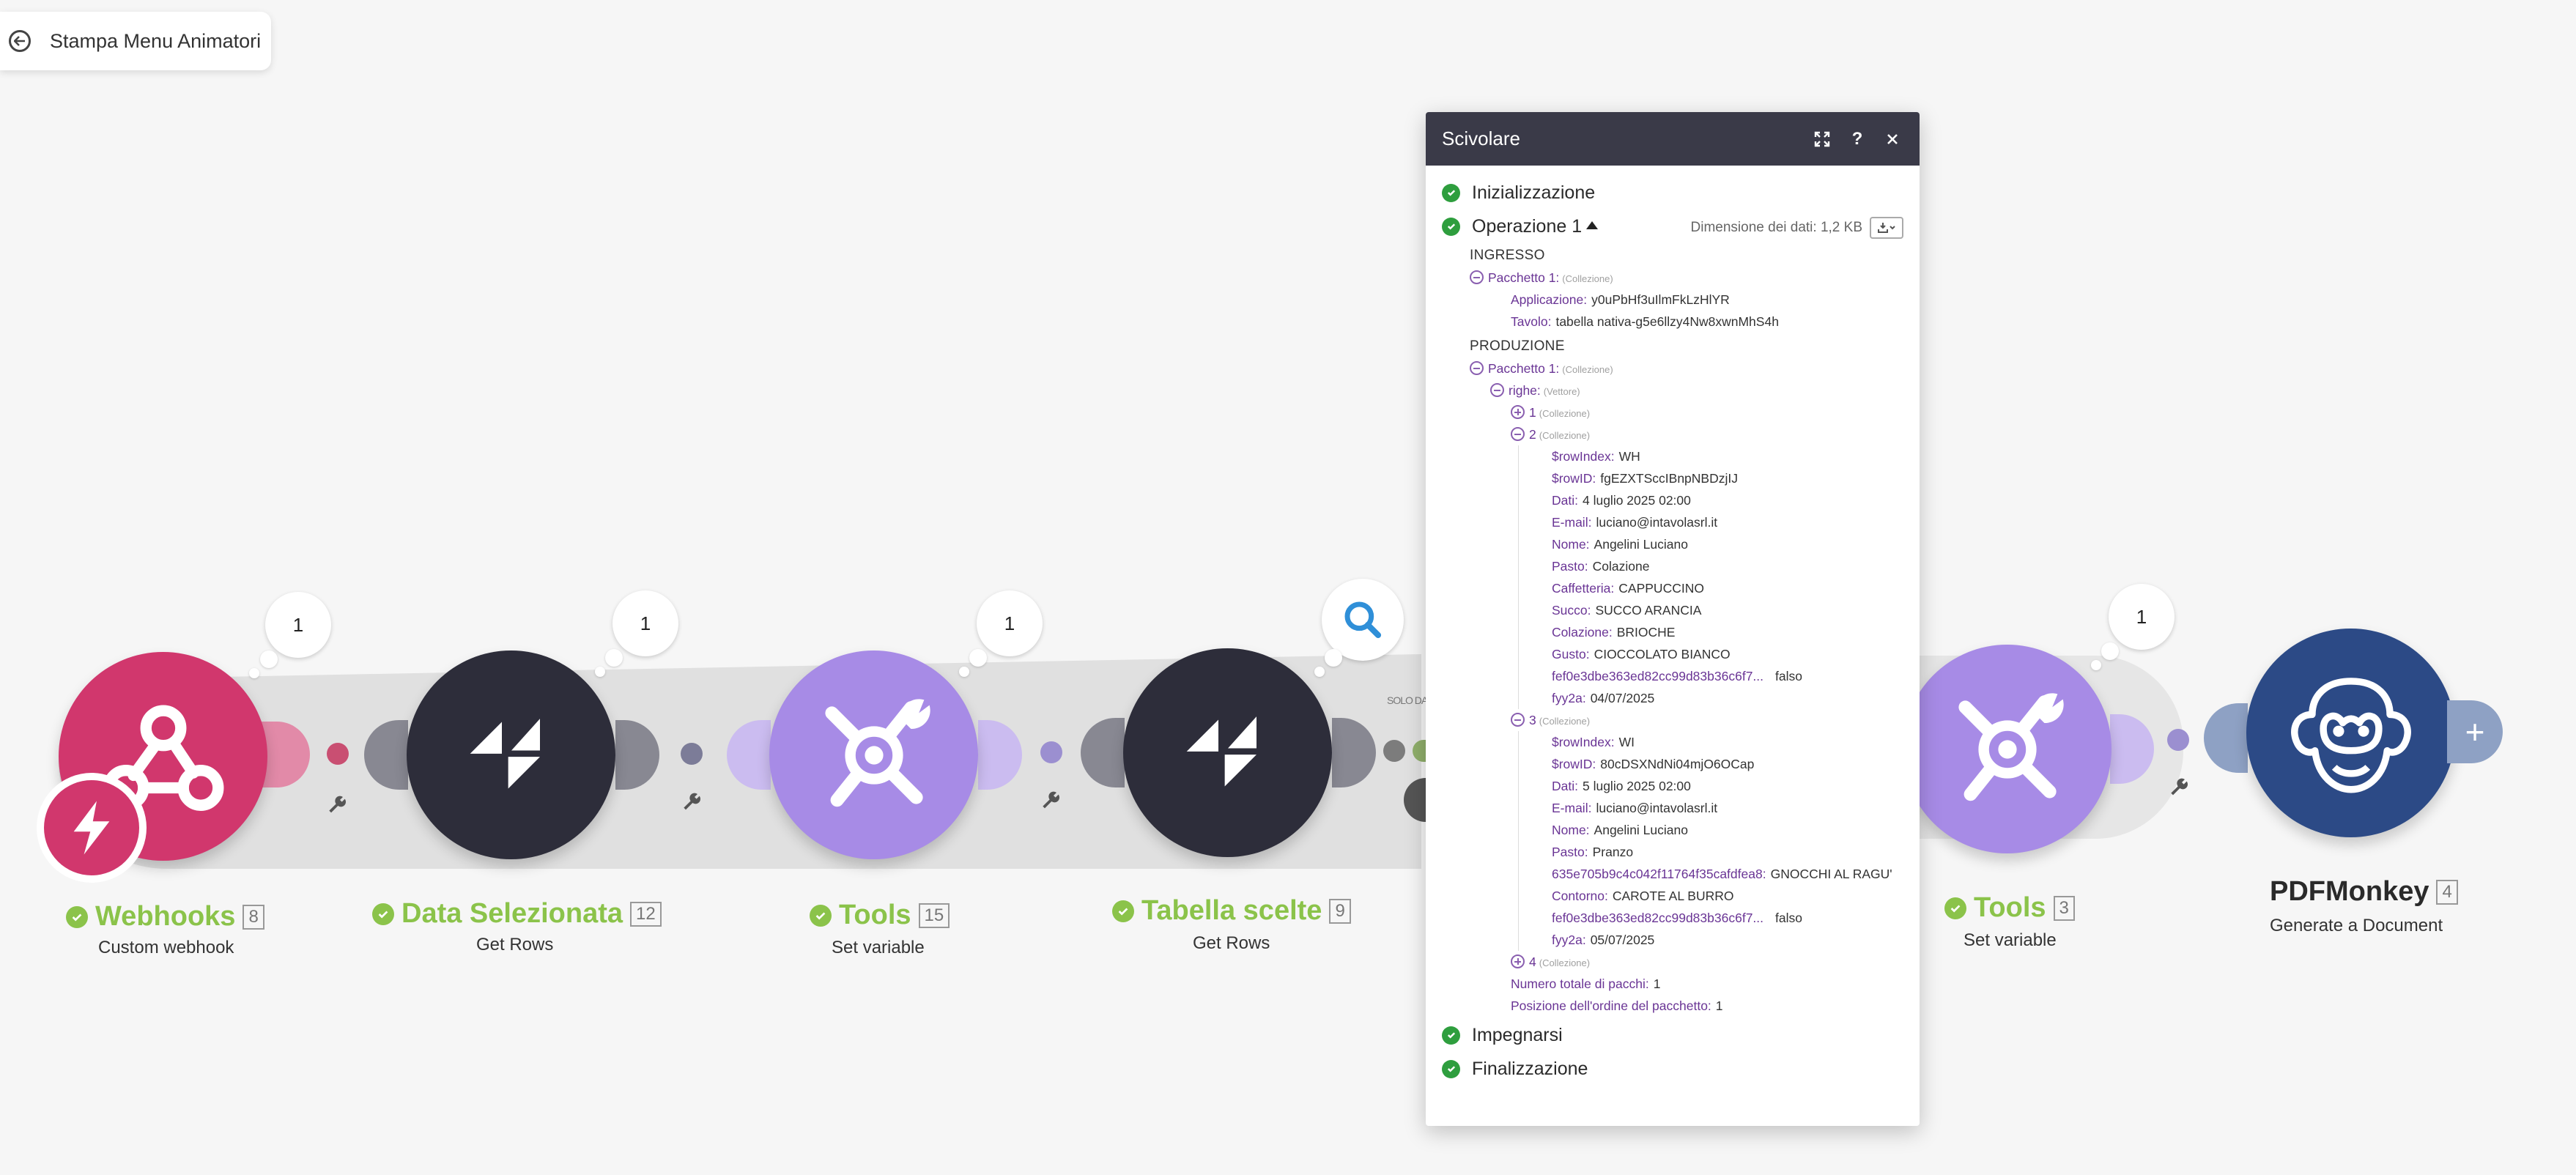 This screenshot has width=2576, height=1175. Describe the element at coordinates (1621, 500) in the screenshot. I see `row-field: Dati: 4 luglio 2025 02:00` at that location.